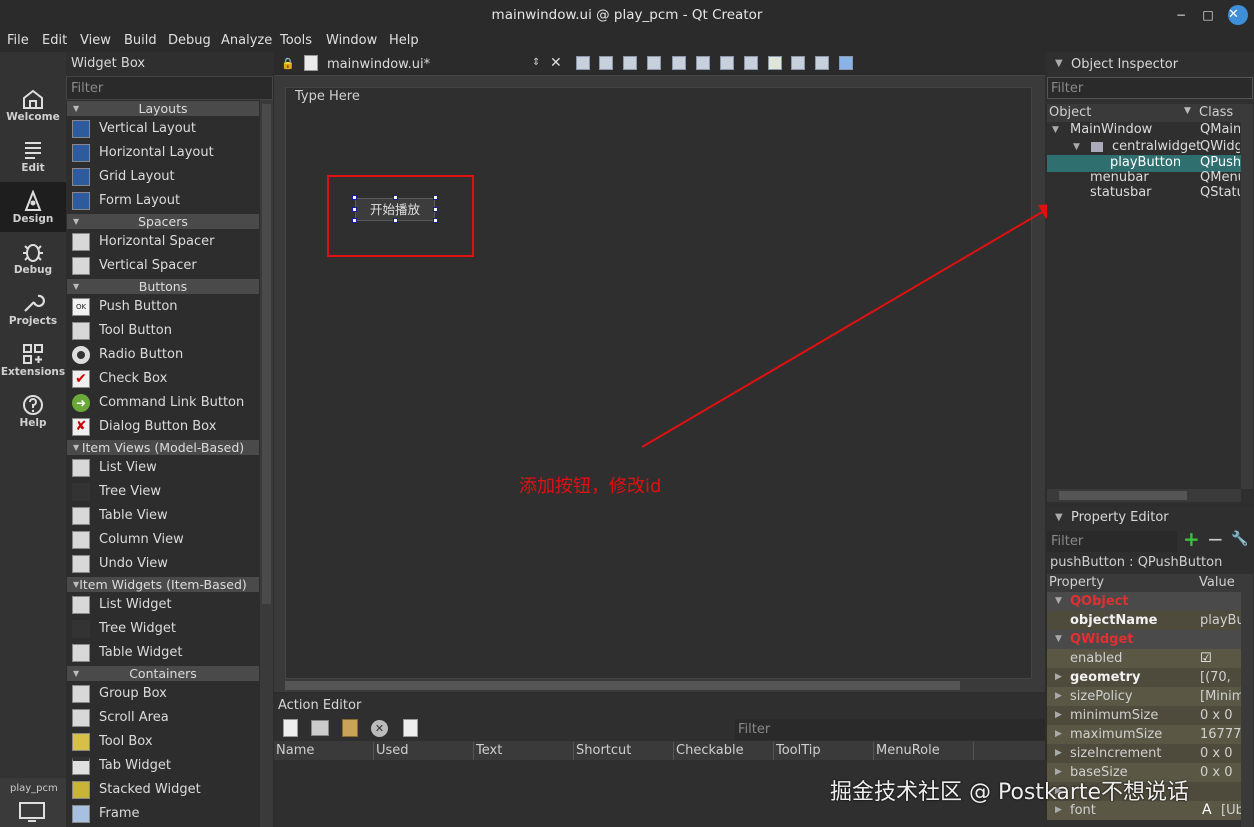  Describe the element at coordinates (1144, 178) in the screenshot. I see `tree-row-menubar: menubar QMenu` at that location.